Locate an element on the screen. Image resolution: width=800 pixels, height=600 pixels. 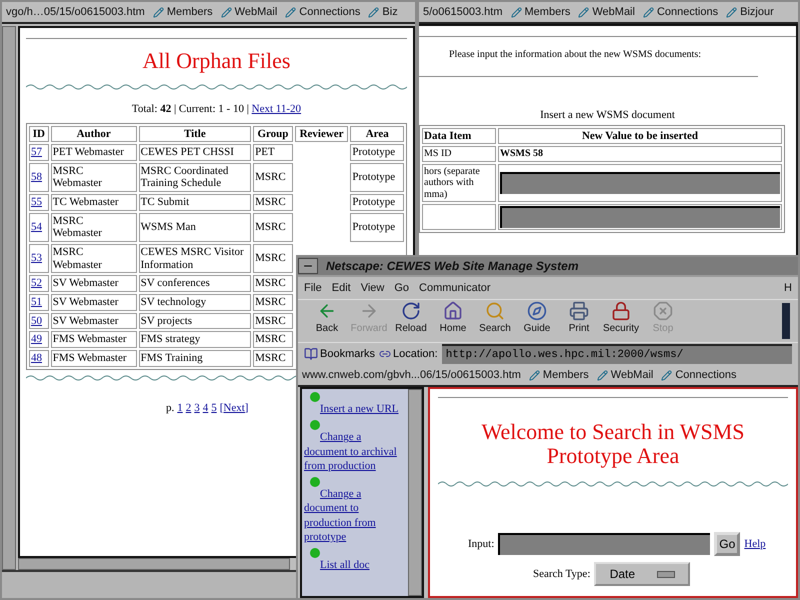
id-link: 58 is located at coordinates (36, 177).